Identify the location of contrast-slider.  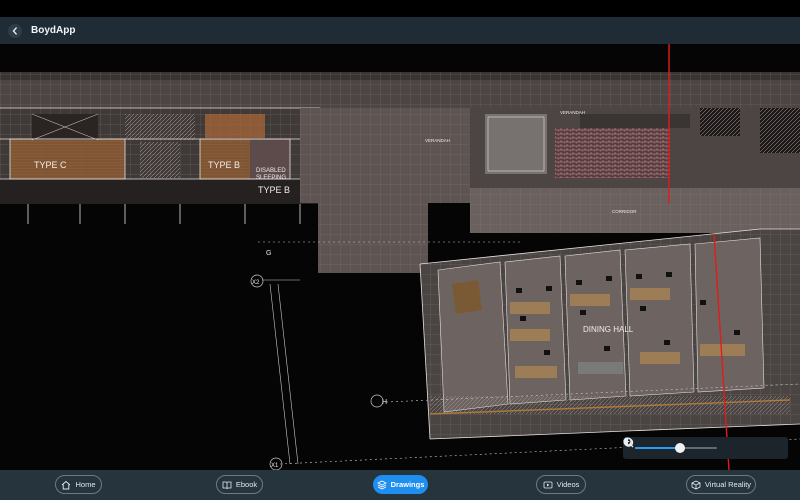
(676, 448).